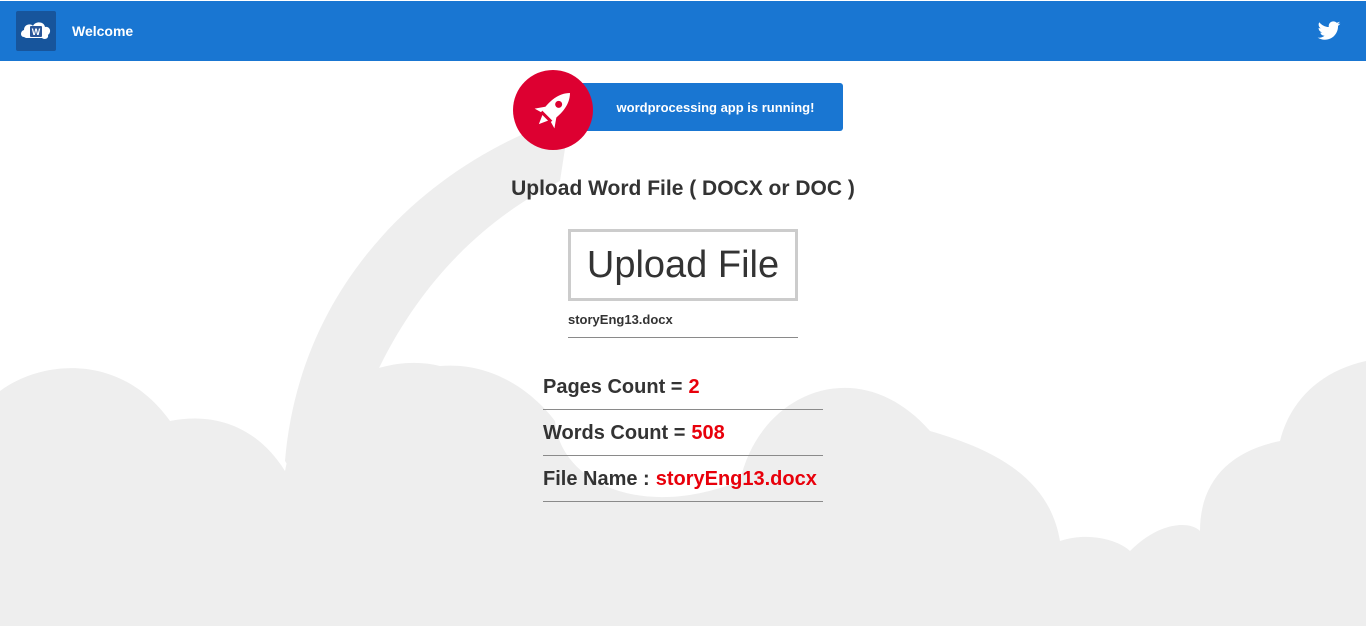  I want to click on upload-heading: Upload Word File ( DOCX or DOC ), so click(683, 188).